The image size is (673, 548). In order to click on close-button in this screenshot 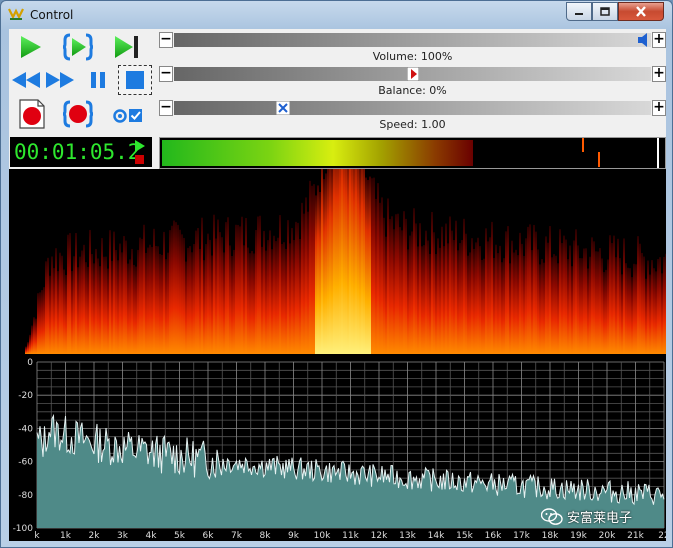, I will do `click(641, 11)`.